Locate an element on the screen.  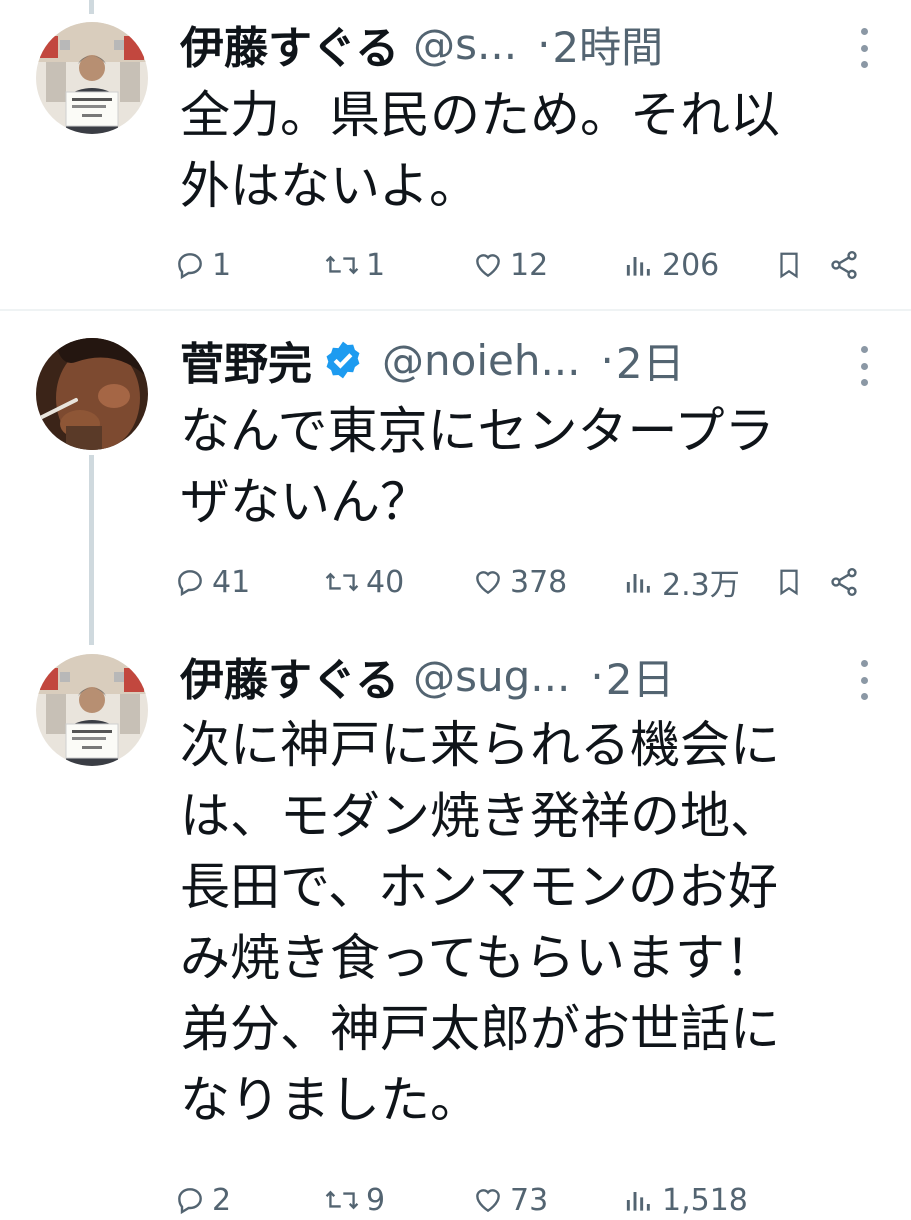
views-count: 206 is located at coordinates (691, 265).